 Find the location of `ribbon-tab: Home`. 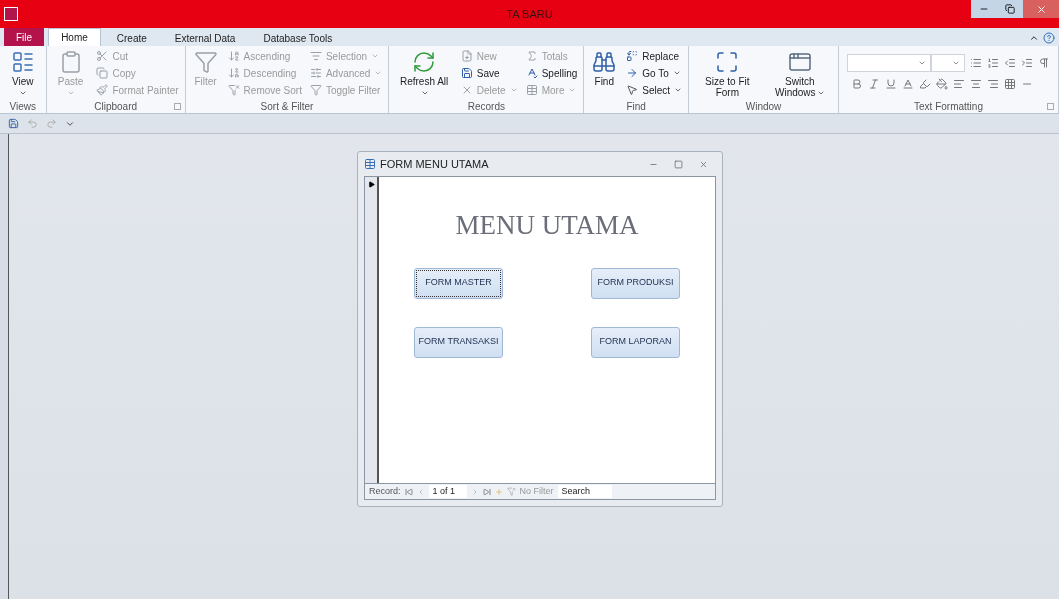

ribbon-tab: Home is located at coordinates (74, 37).